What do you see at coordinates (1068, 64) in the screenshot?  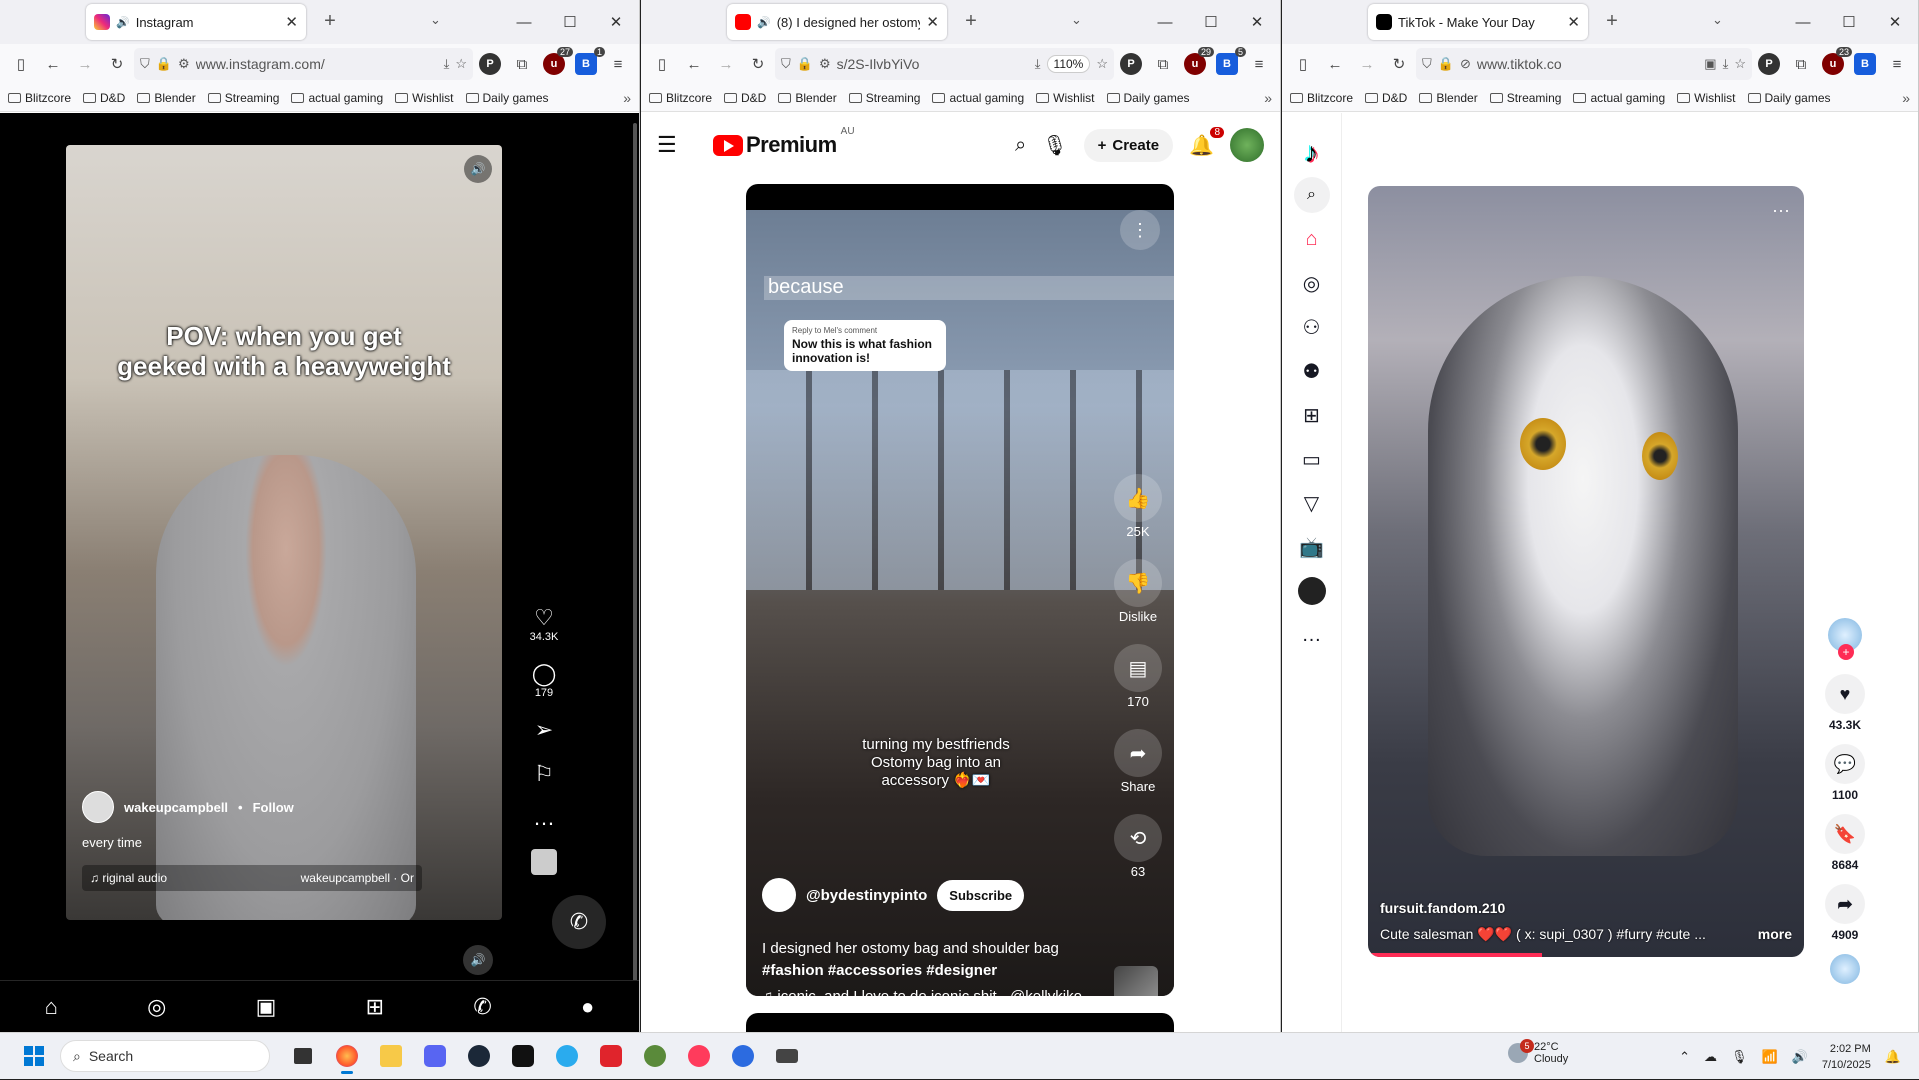 I see `zoom-level: 110%` at bounding box center [1068, 64].